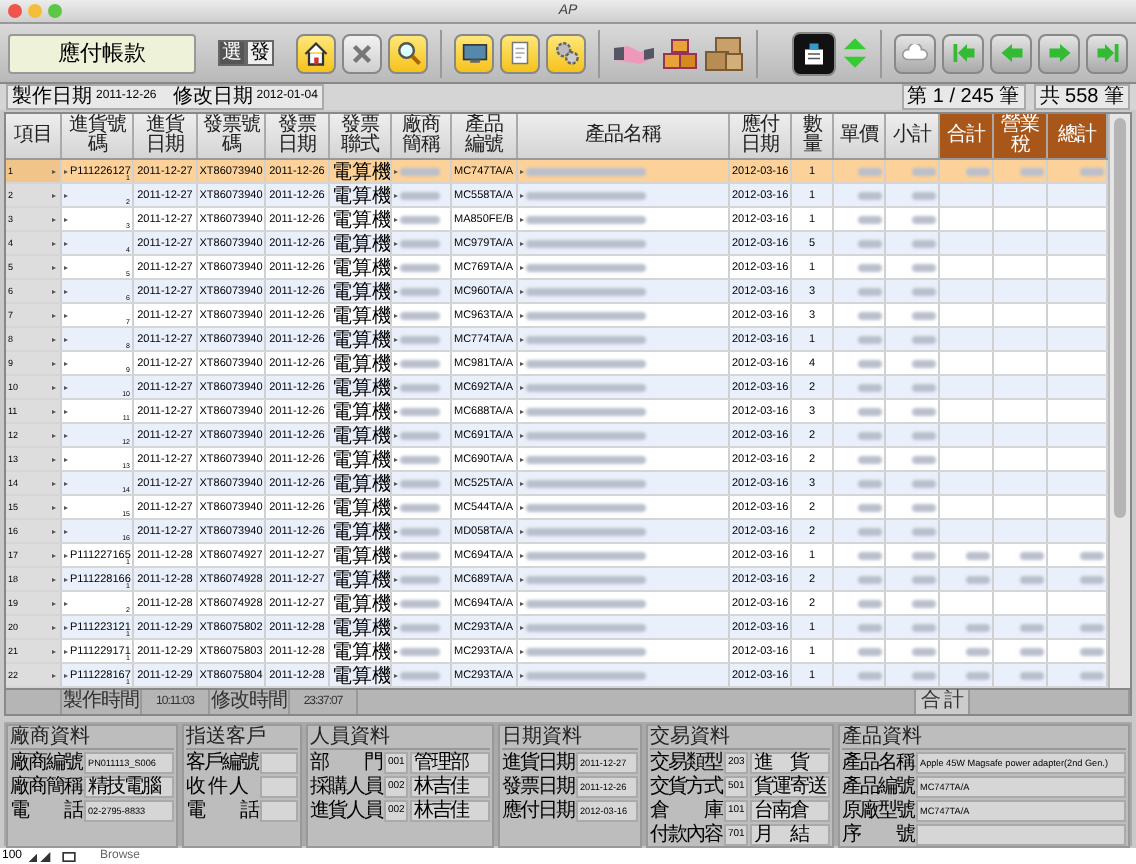 The width and height of the screenshot is (1136, 864). I want to click on toggle-segment: 選, so click(232, 53).